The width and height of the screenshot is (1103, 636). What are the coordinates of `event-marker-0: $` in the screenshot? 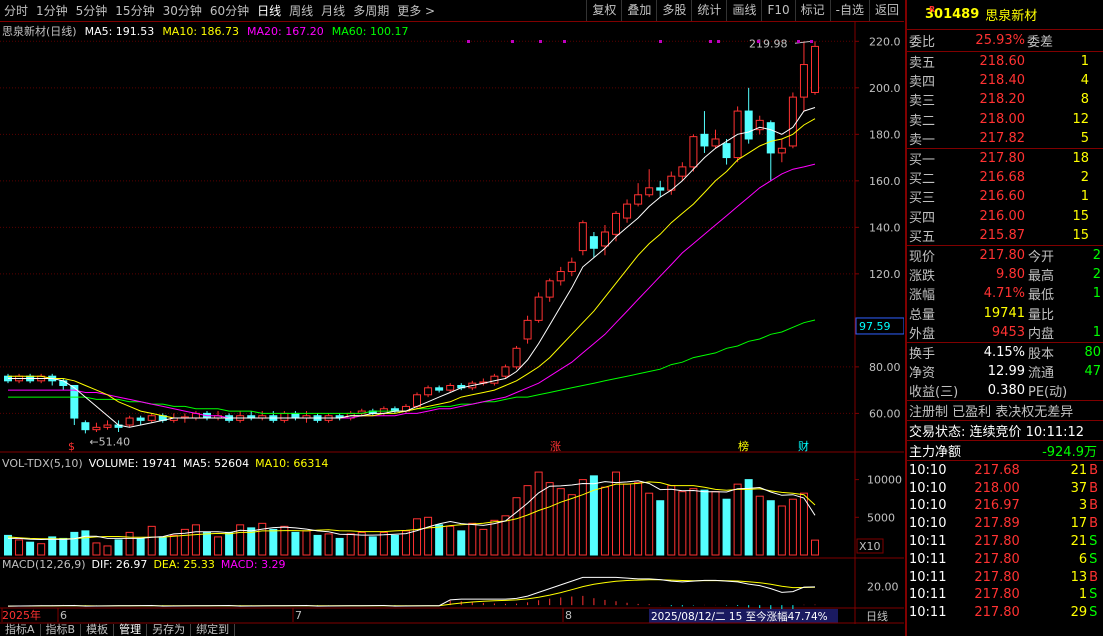 It's located at (71, 446).